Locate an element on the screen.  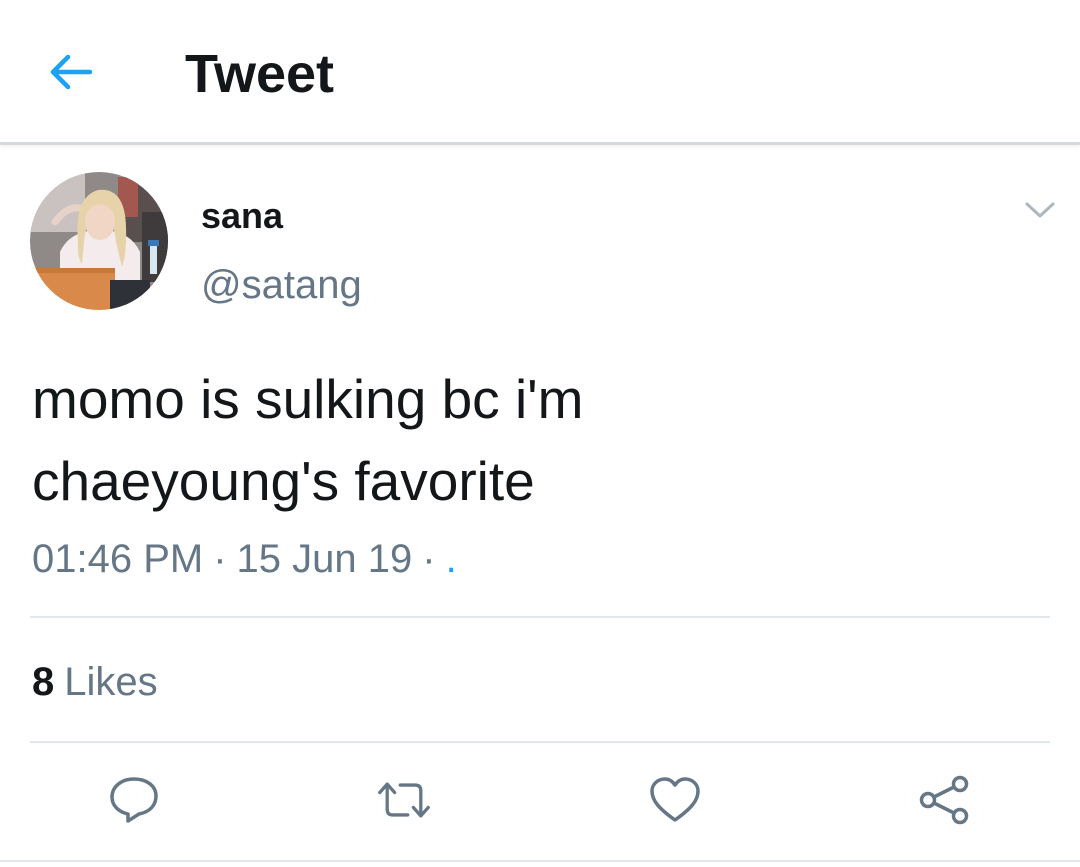
likes-stat: 8 Likes is located at coordinates (95, 682).